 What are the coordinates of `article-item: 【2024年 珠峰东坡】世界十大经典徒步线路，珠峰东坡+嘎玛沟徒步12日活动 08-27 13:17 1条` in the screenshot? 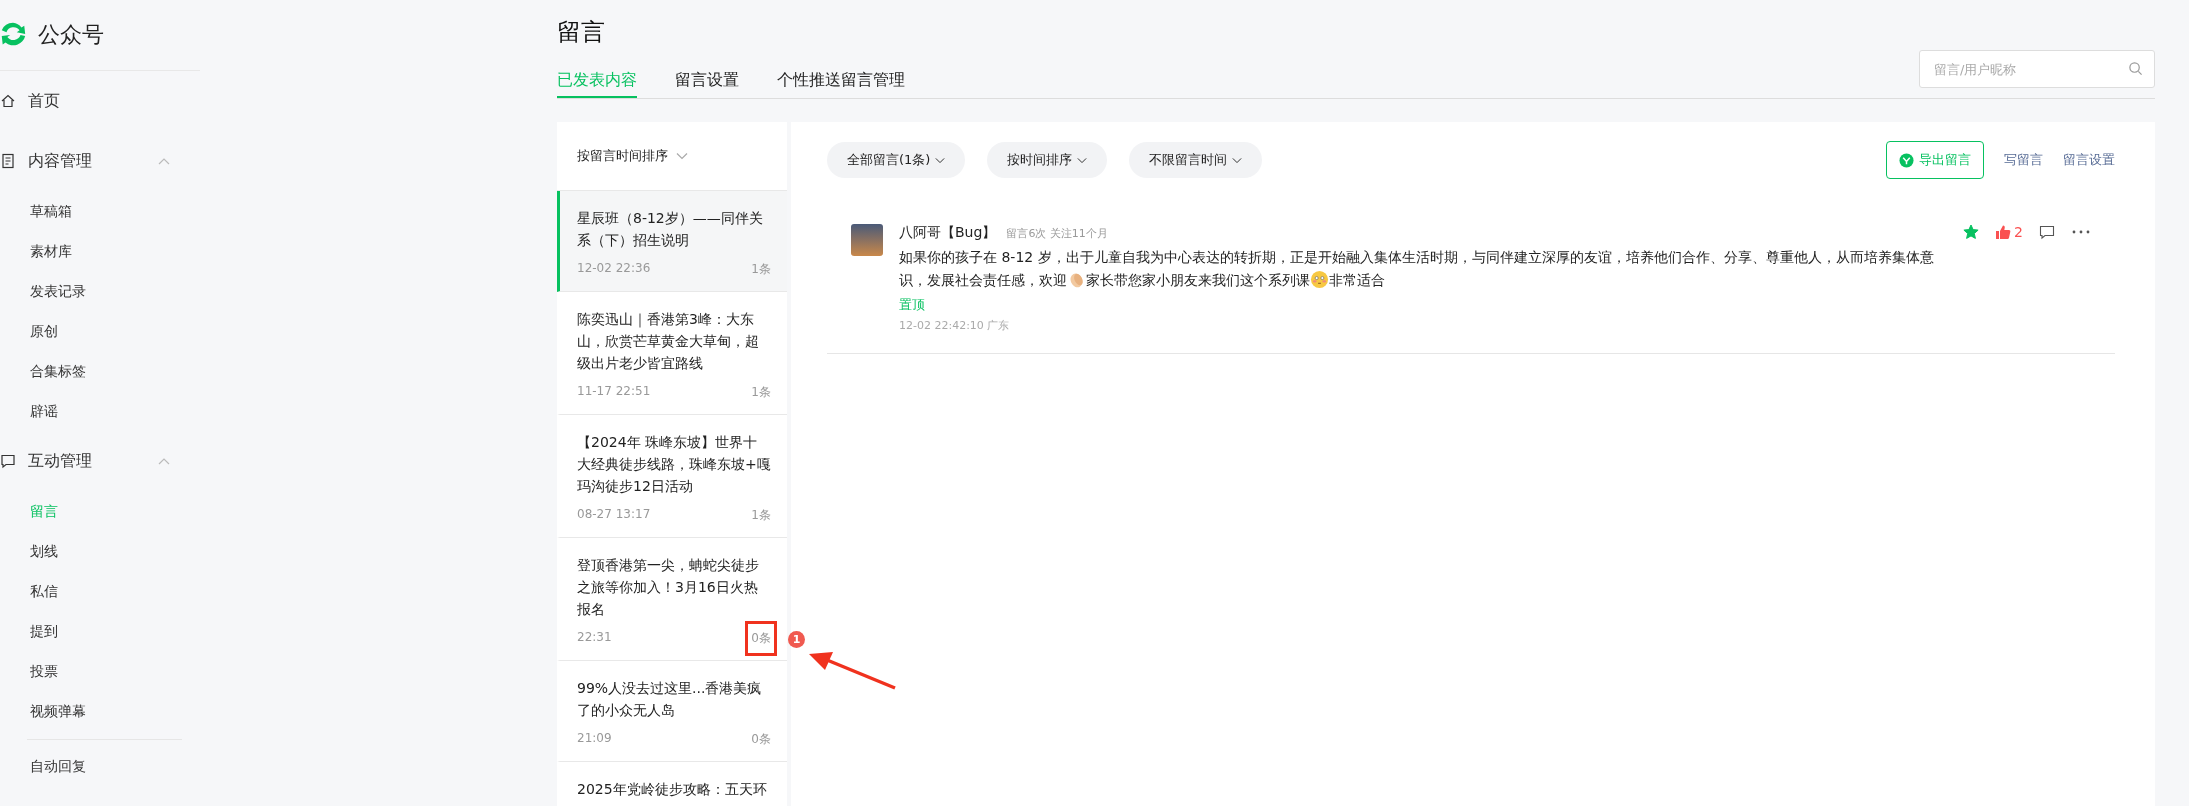 It's located at (672, 476).